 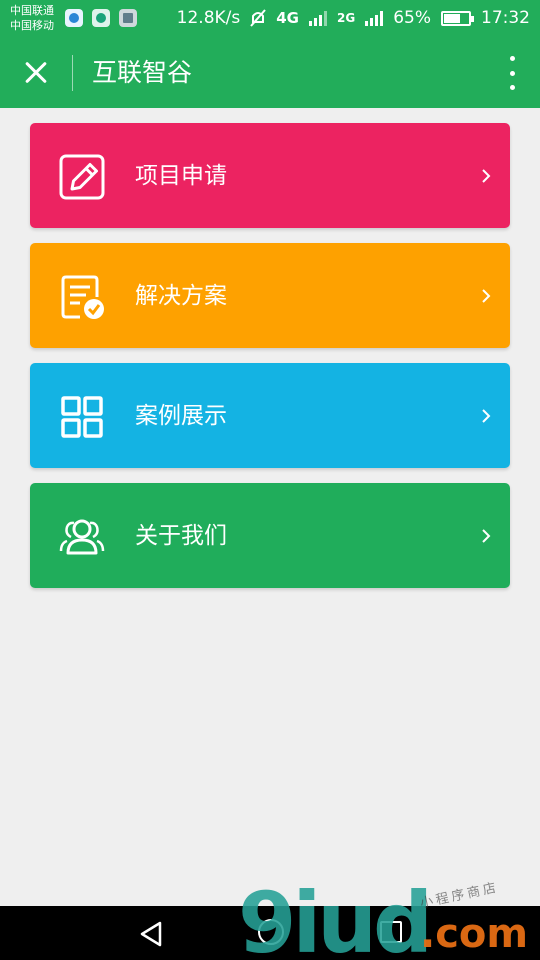 What do you see at coordinates (101, 18) in the screenshot?
I see `location-notification-icon` at bounding box center [101, 18].